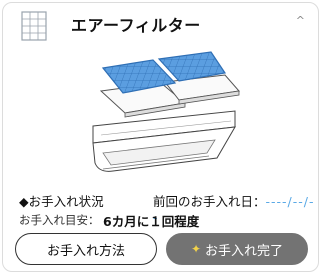  I want to click on maintenance-status-label: ◆お手入れ状況, so click(61, 201).